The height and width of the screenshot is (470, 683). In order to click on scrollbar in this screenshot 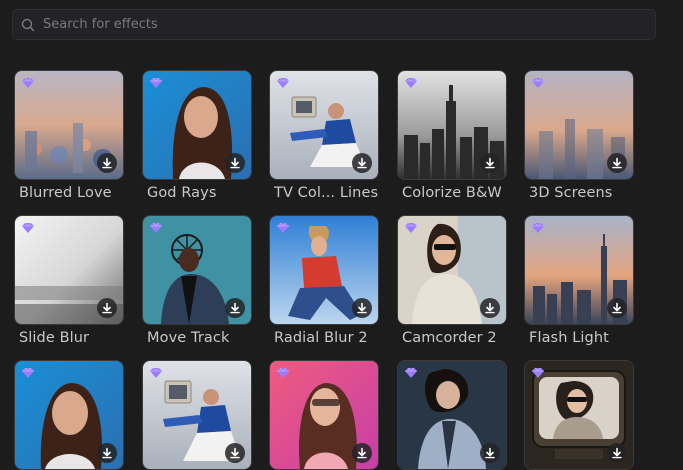, I will do `click(675, 232)`.